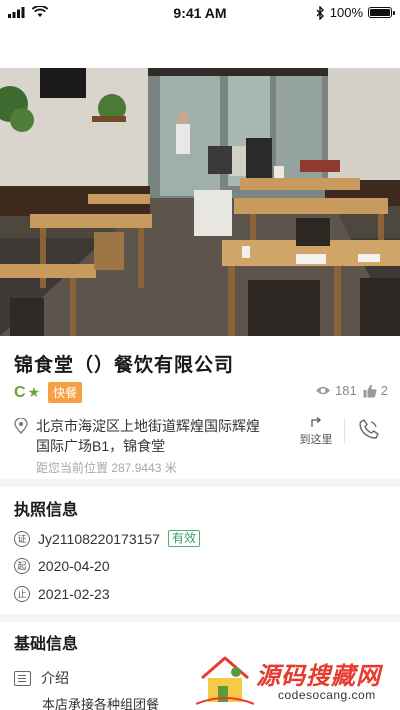 This screenshot has width=400, height=710. I want to click on license-start-row: 起 2020-04-20, so click(62, 566).